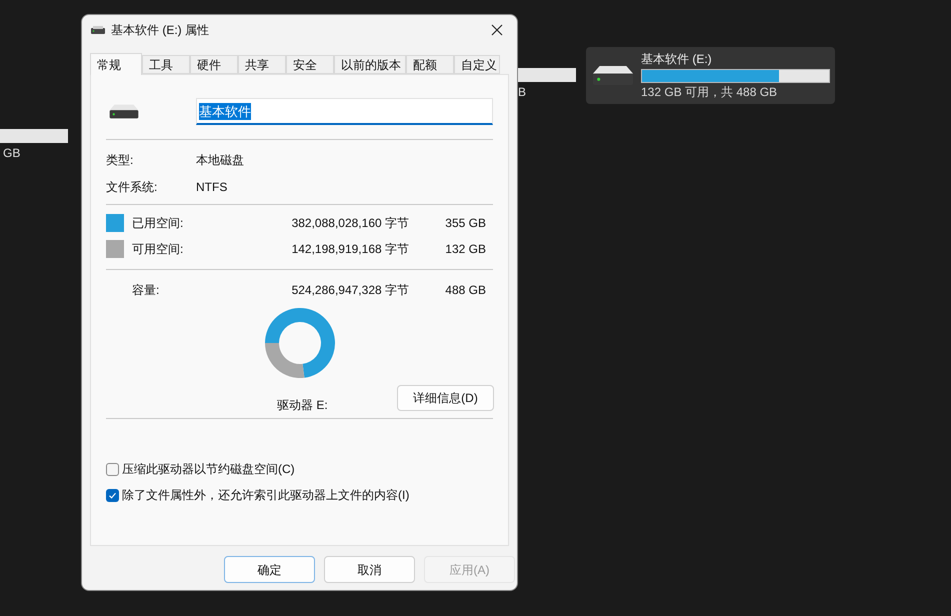 Image resolution: width=951 pixels, height=616 pixels. What do you see at coordinates (709, 92) in the screenshot?
I see `storage-caption: 132 GB 可用，共 488 GB` at bounding box center [709, 92].